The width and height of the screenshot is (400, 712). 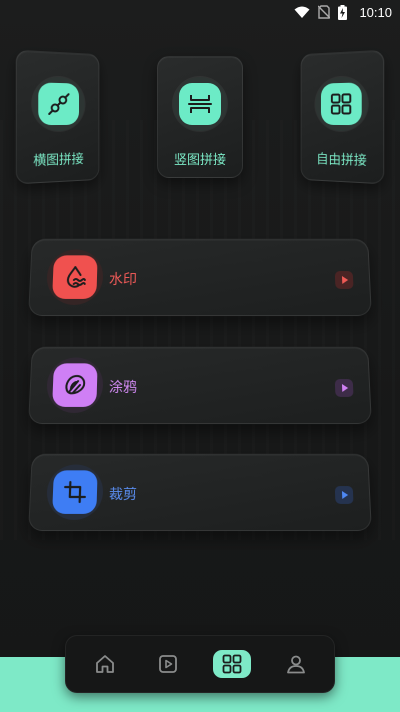 I want to click on watermark-card: 水印, so click(x=200, y=277).